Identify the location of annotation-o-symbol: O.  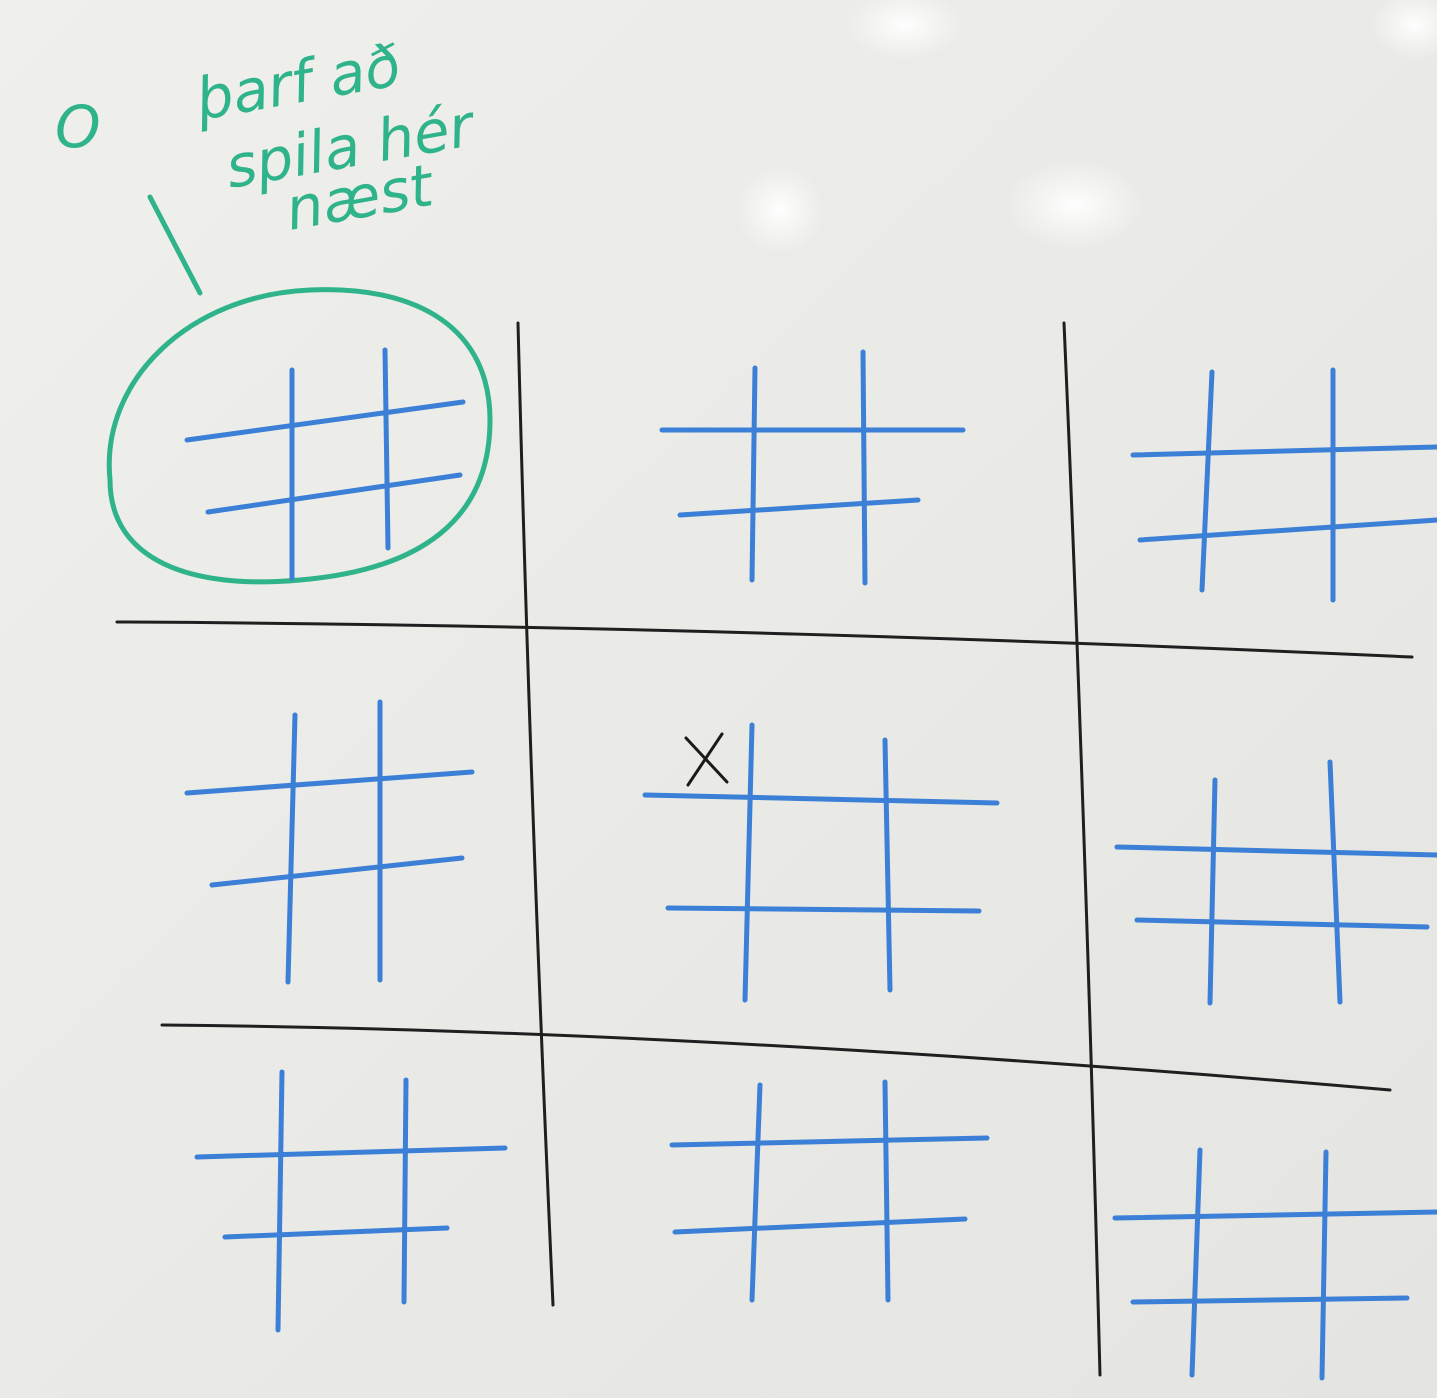
(78, 127).